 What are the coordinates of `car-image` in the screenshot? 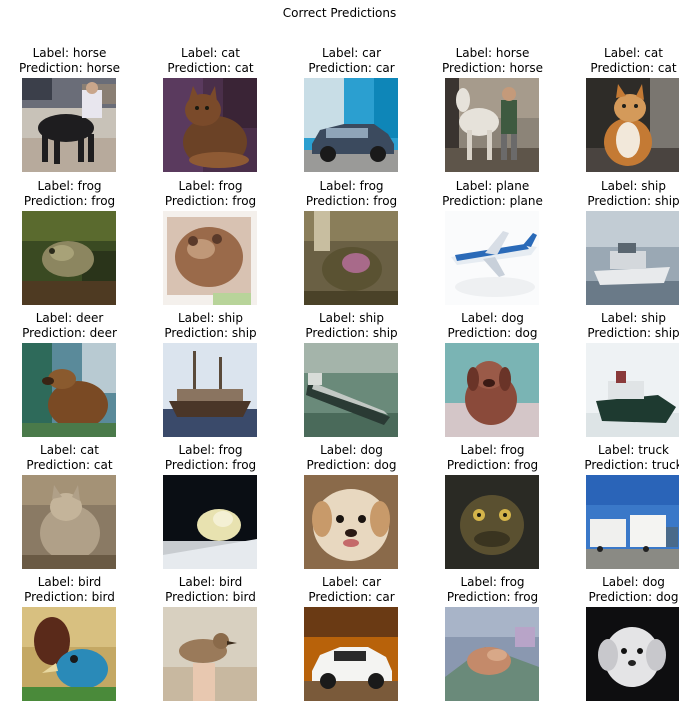 It's located at (351, 654).